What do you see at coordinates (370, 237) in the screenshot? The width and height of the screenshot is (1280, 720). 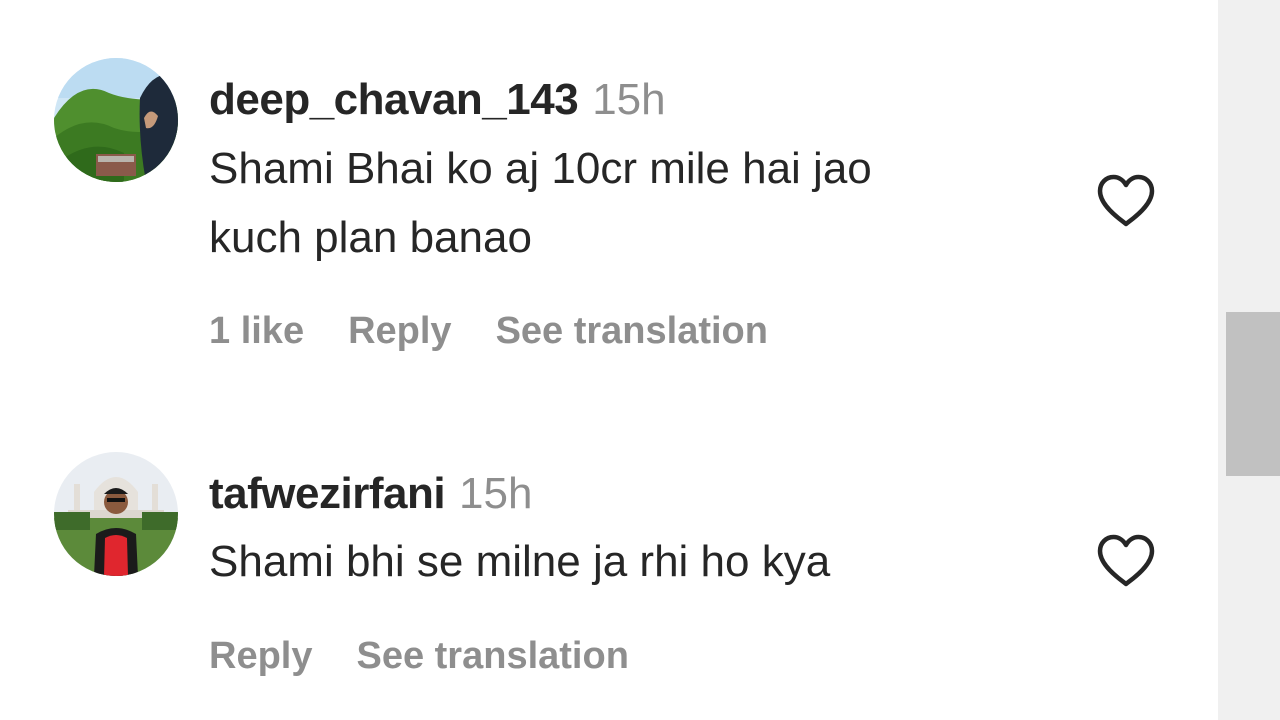 I see `comment-text-line: kuch plan banao` at bounding box center [370, 237].